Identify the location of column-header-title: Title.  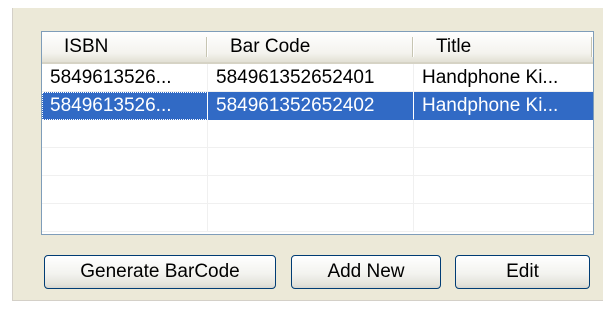
(503, 47).